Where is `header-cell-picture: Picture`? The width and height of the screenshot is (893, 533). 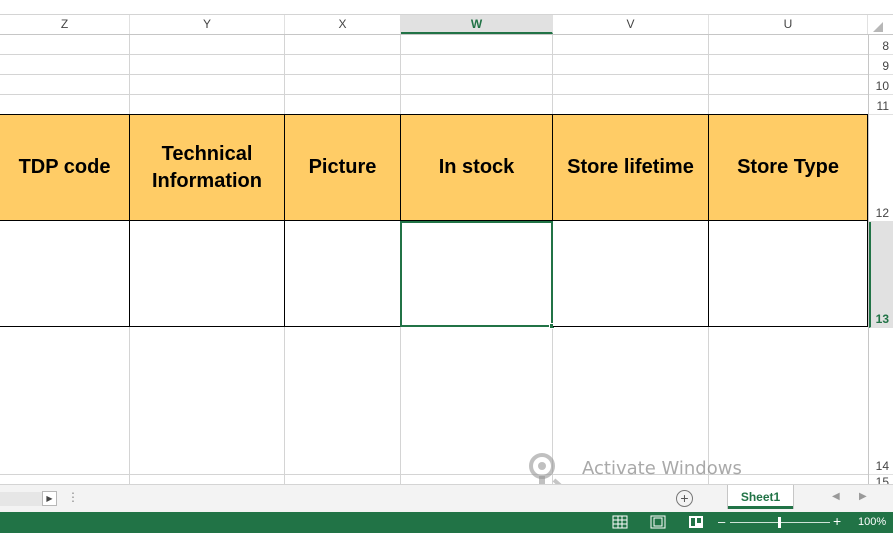 header-cell-picture: Picture is located at coordinates (343, 167).